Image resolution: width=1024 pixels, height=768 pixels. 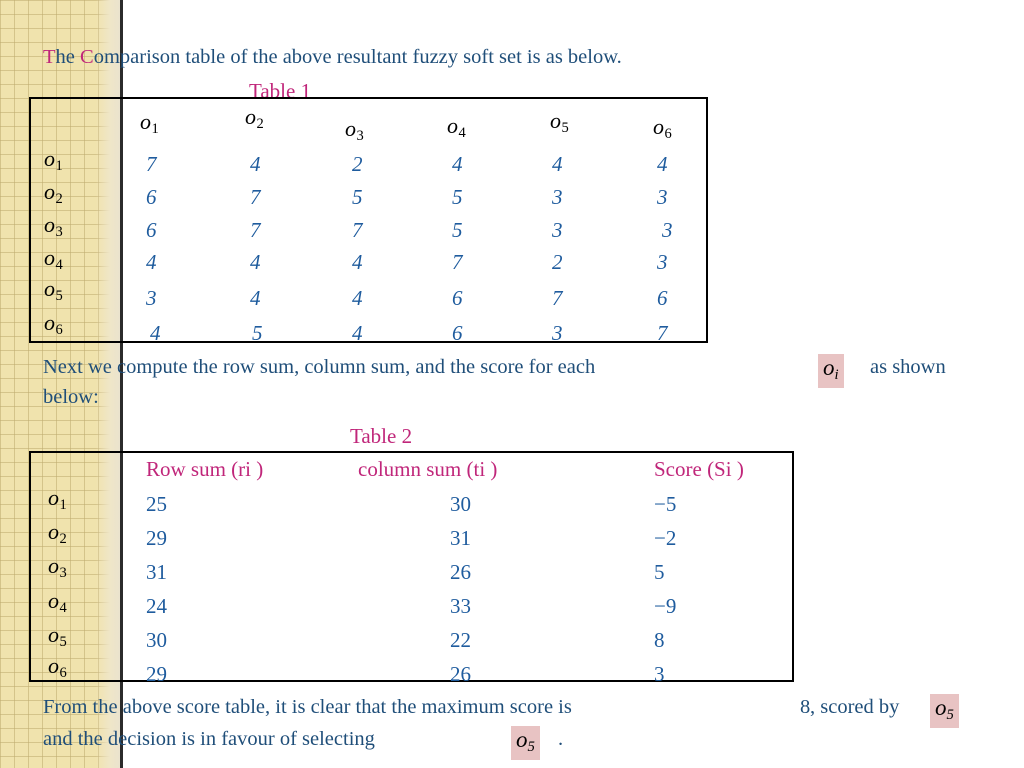 What do you see at coordinates (149, 123) in the screenshot?
I see `table1-col-header-1: o1` at bounding box center [149, 123].